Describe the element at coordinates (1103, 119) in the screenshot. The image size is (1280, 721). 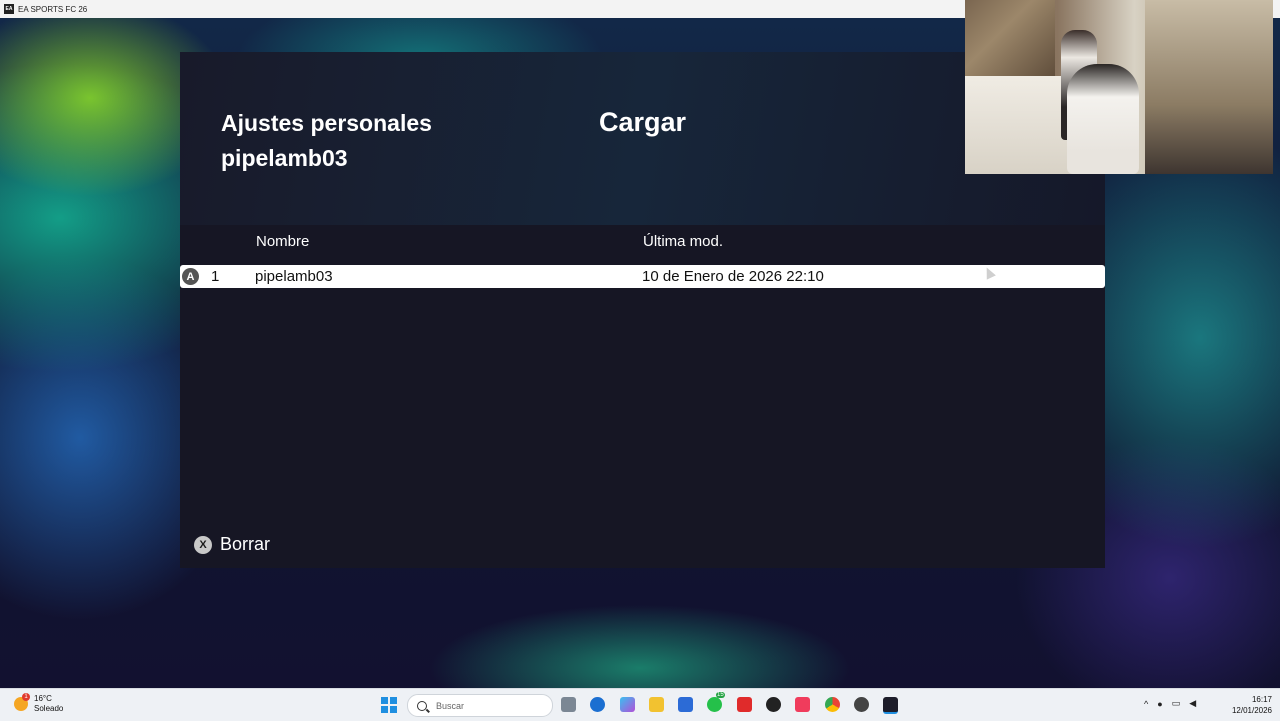
I see `webcam-person-seated` at that location.